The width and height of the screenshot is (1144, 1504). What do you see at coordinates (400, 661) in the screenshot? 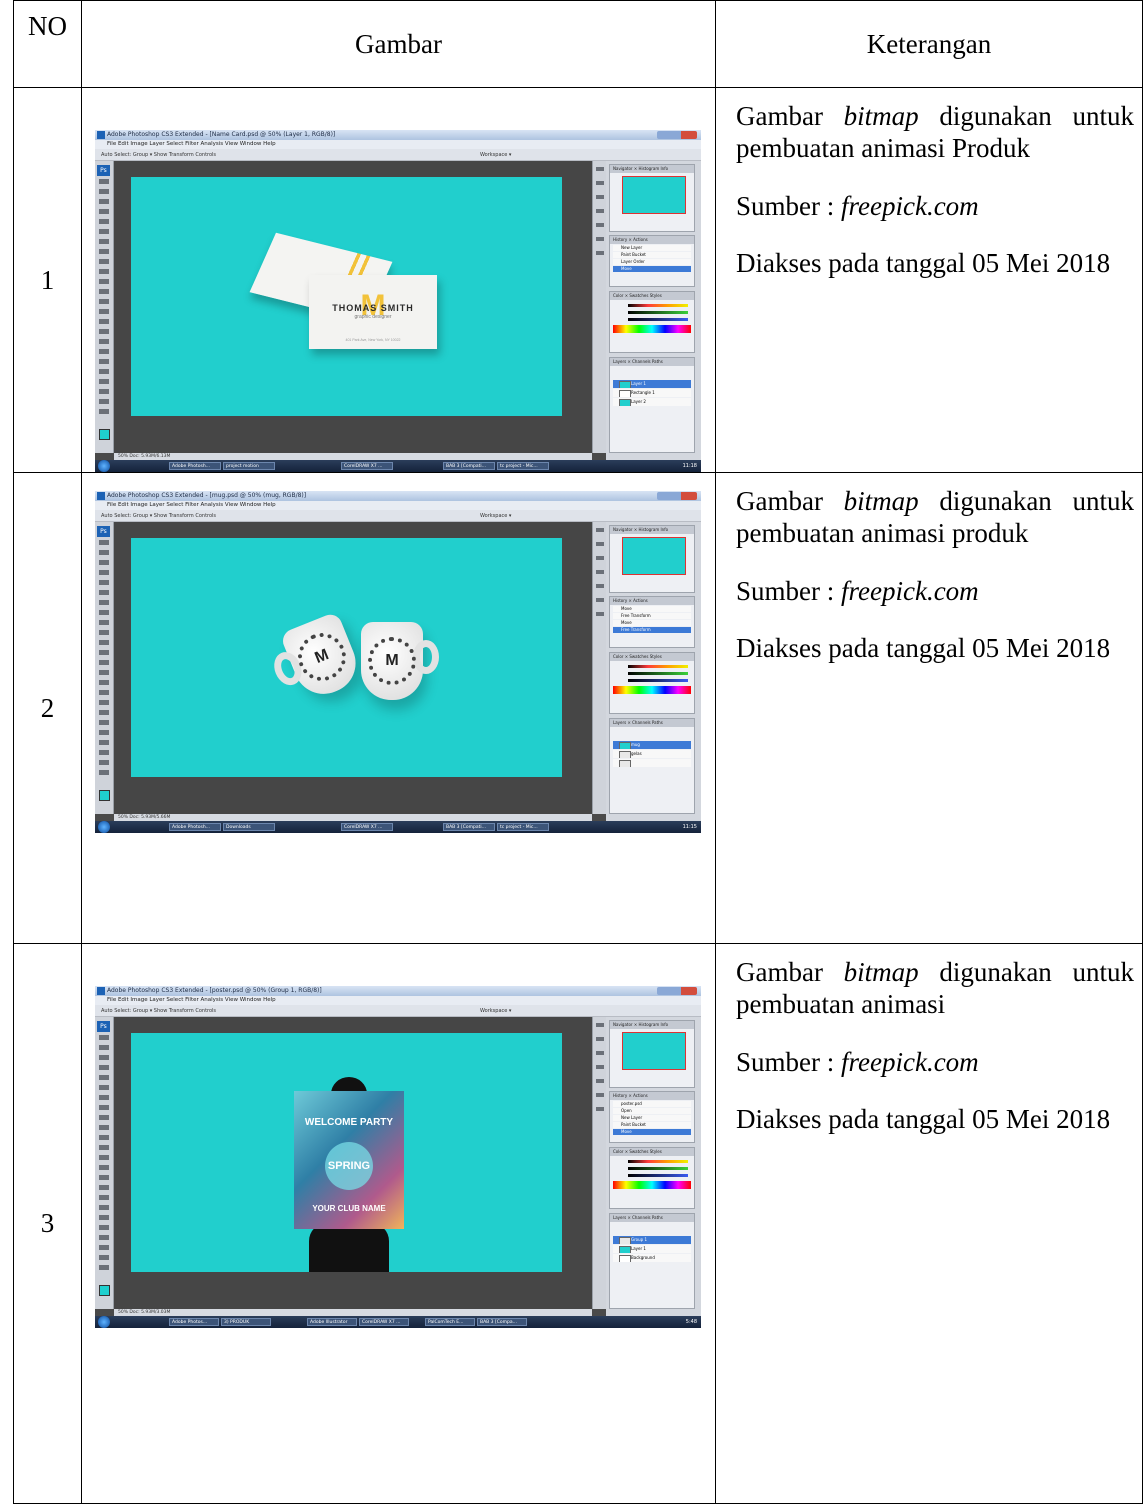
I see `mug-right: M` at bounding box center [400, 661].